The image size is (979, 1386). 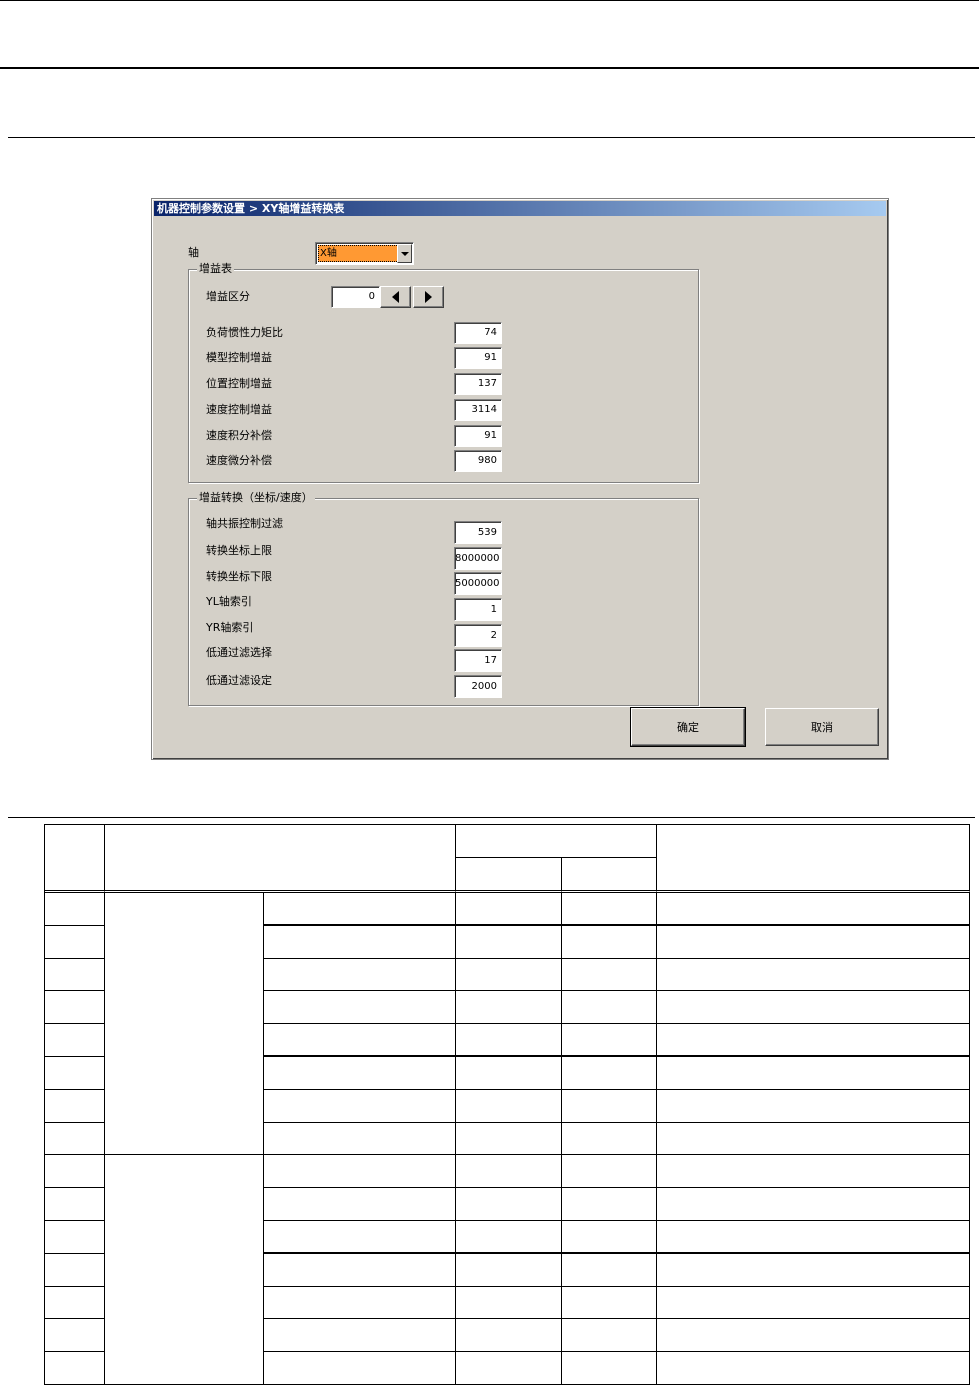 What do you see at coordinates (520, 208) in the screenshot?
I see `dialog-title: 机器控制参数设置 > XY轴增益转换表` at bounding box center [520, 208].